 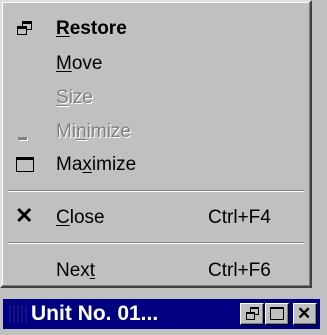 I want to click on maximize-button, so click(x=277, y=314).